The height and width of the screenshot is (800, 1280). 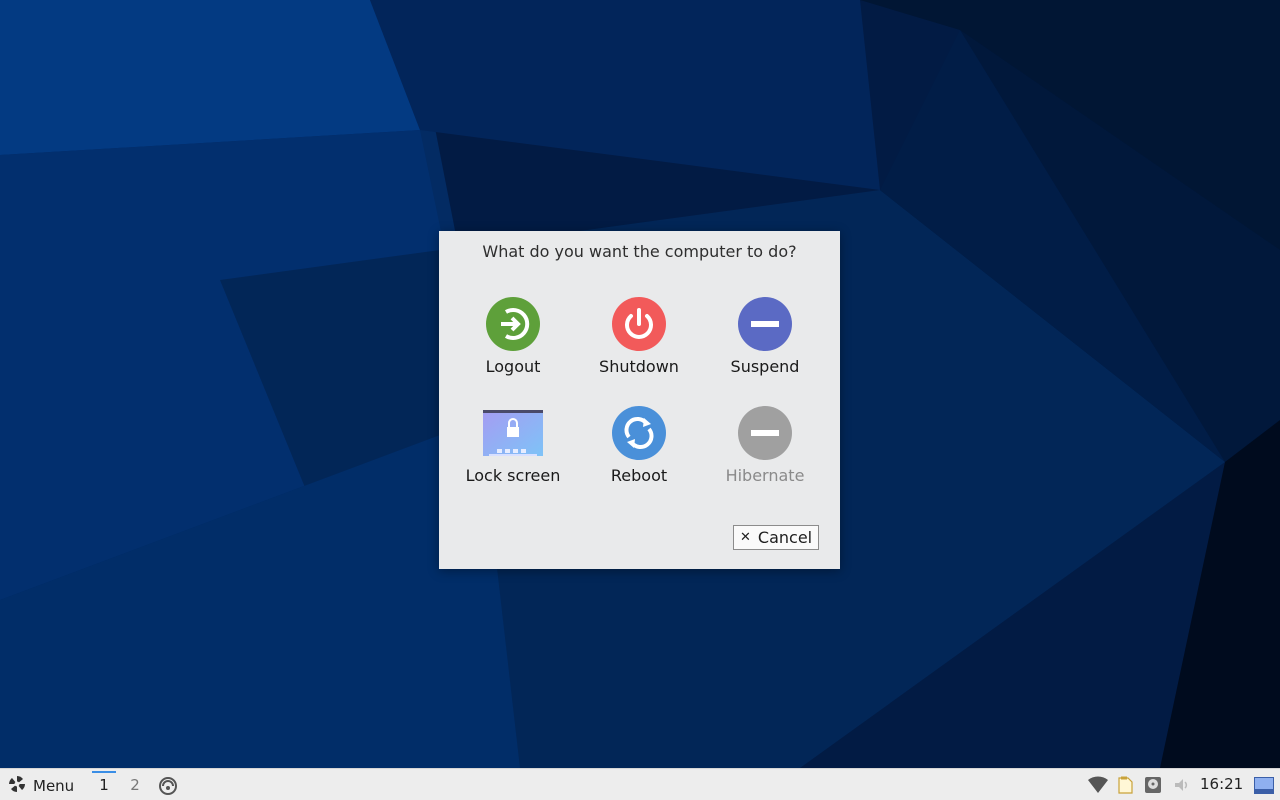 I want to click on suspend-label: Suspend, so click(x=765, y=366).